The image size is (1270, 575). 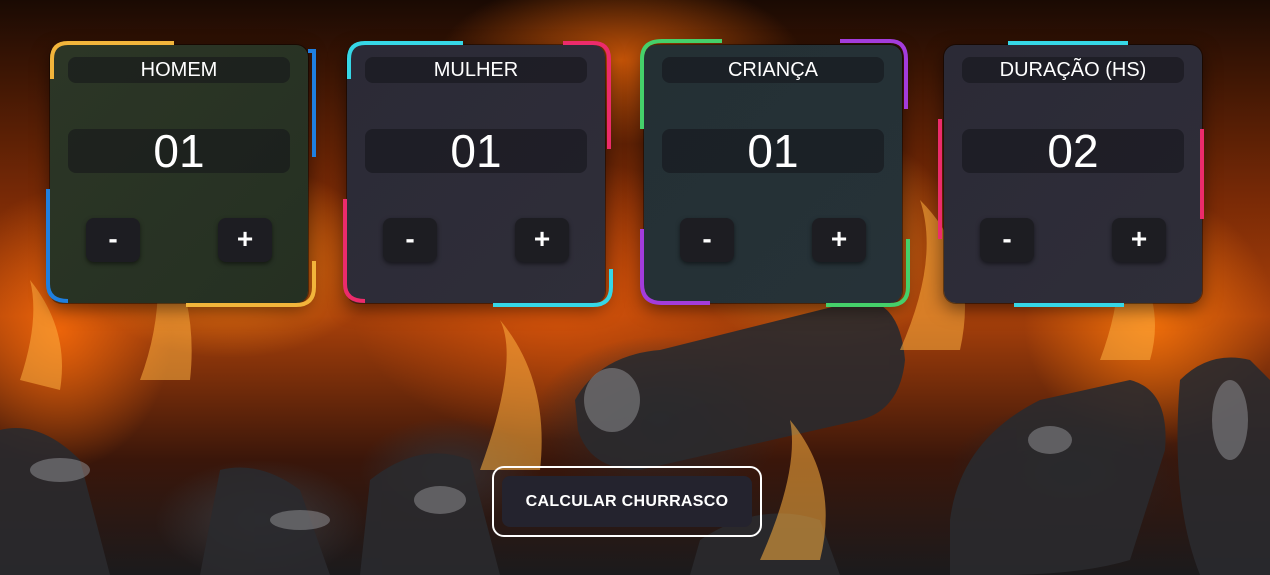 What do you see at coordinates (1073, 70) in the screenshot?
I see `card-title: DURAÇÃO (HS)` at bounding box center [1073, 70].